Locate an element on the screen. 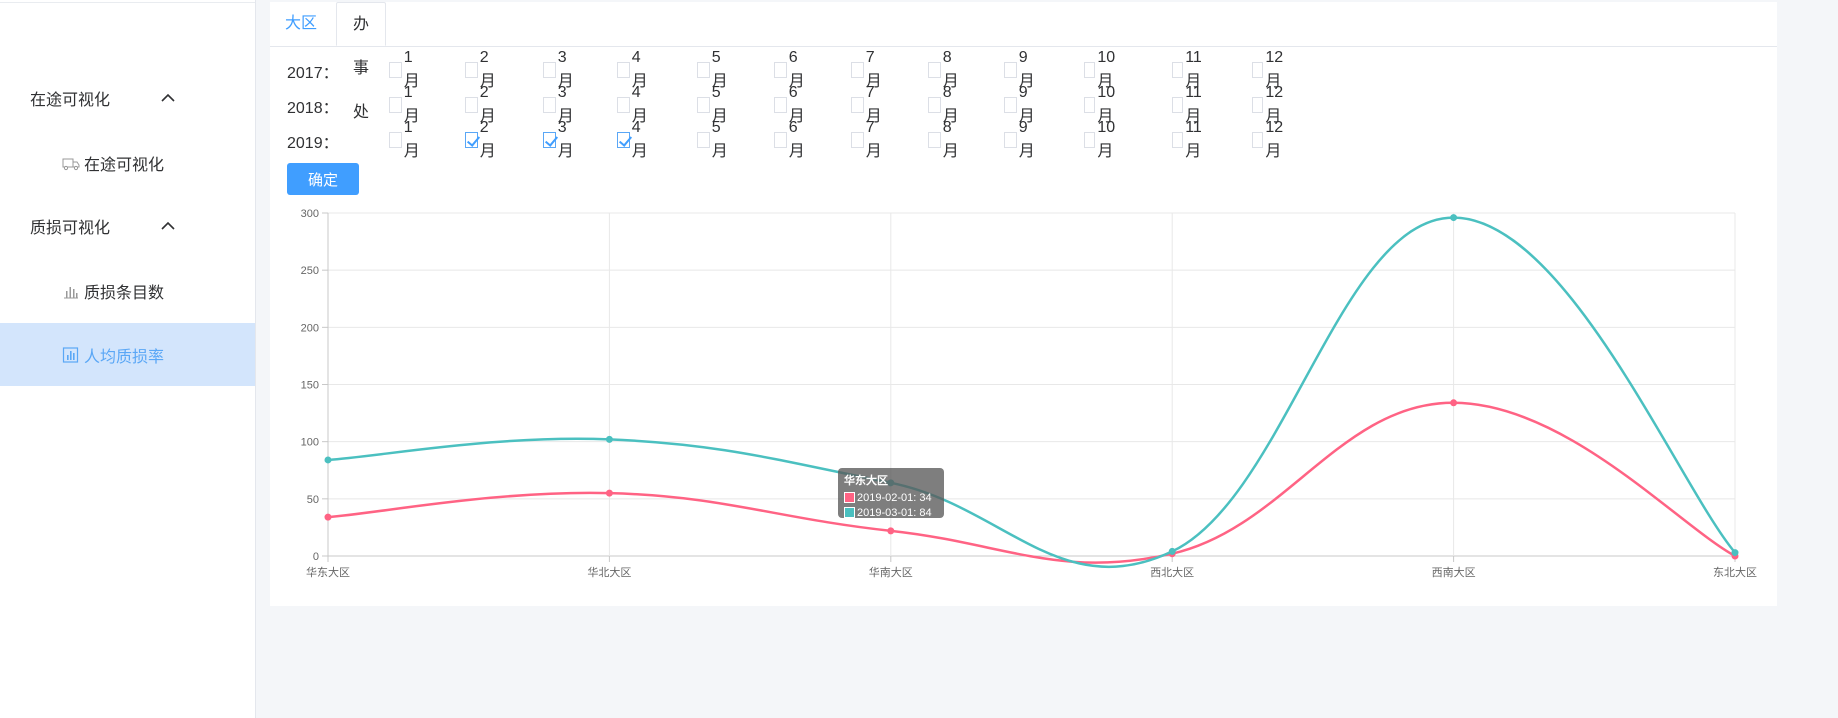  divider is located at coordinates (127, 2).